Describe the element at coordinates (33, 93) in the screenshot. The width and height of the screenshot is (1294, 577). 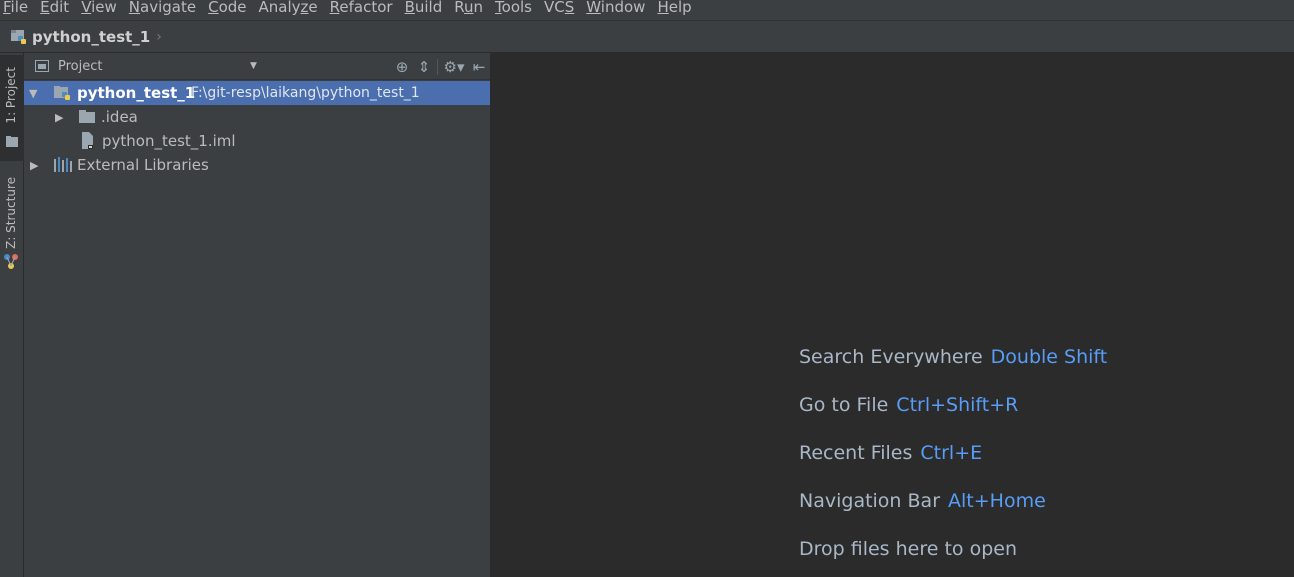
I see `expand-arrow-icon: ▼` at that location.